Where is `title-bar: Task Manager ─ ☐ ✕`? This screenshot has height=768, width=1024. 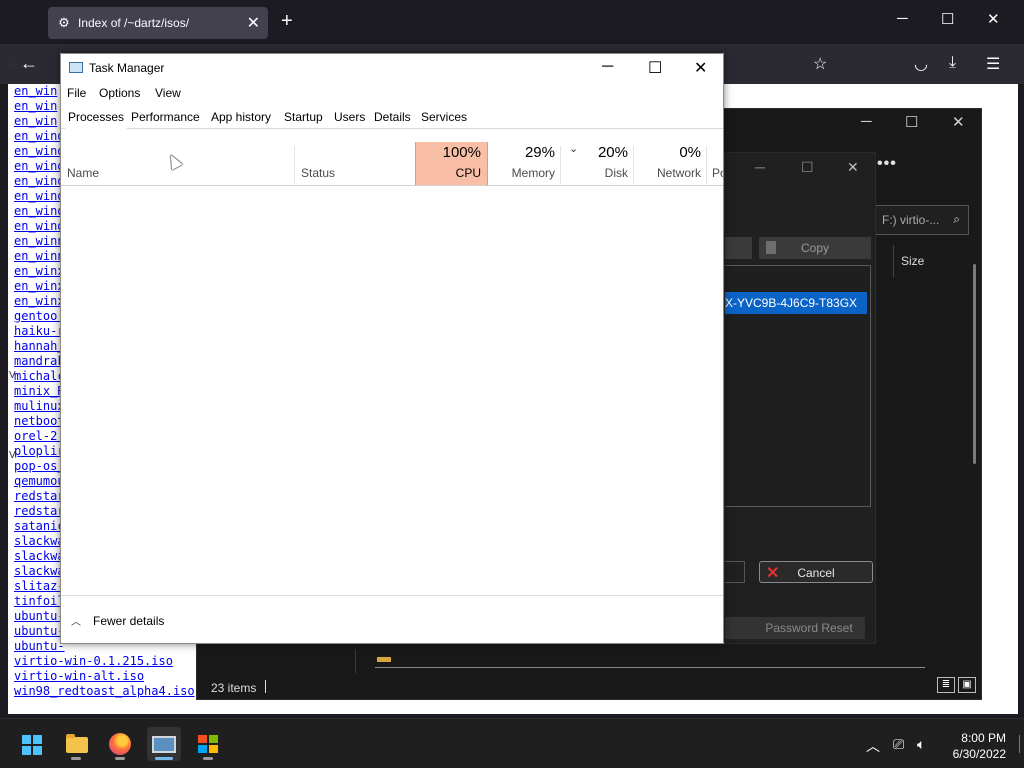 title-bar: Task Manager ─ ☐ ✕ is located at coordinates (392, 68).